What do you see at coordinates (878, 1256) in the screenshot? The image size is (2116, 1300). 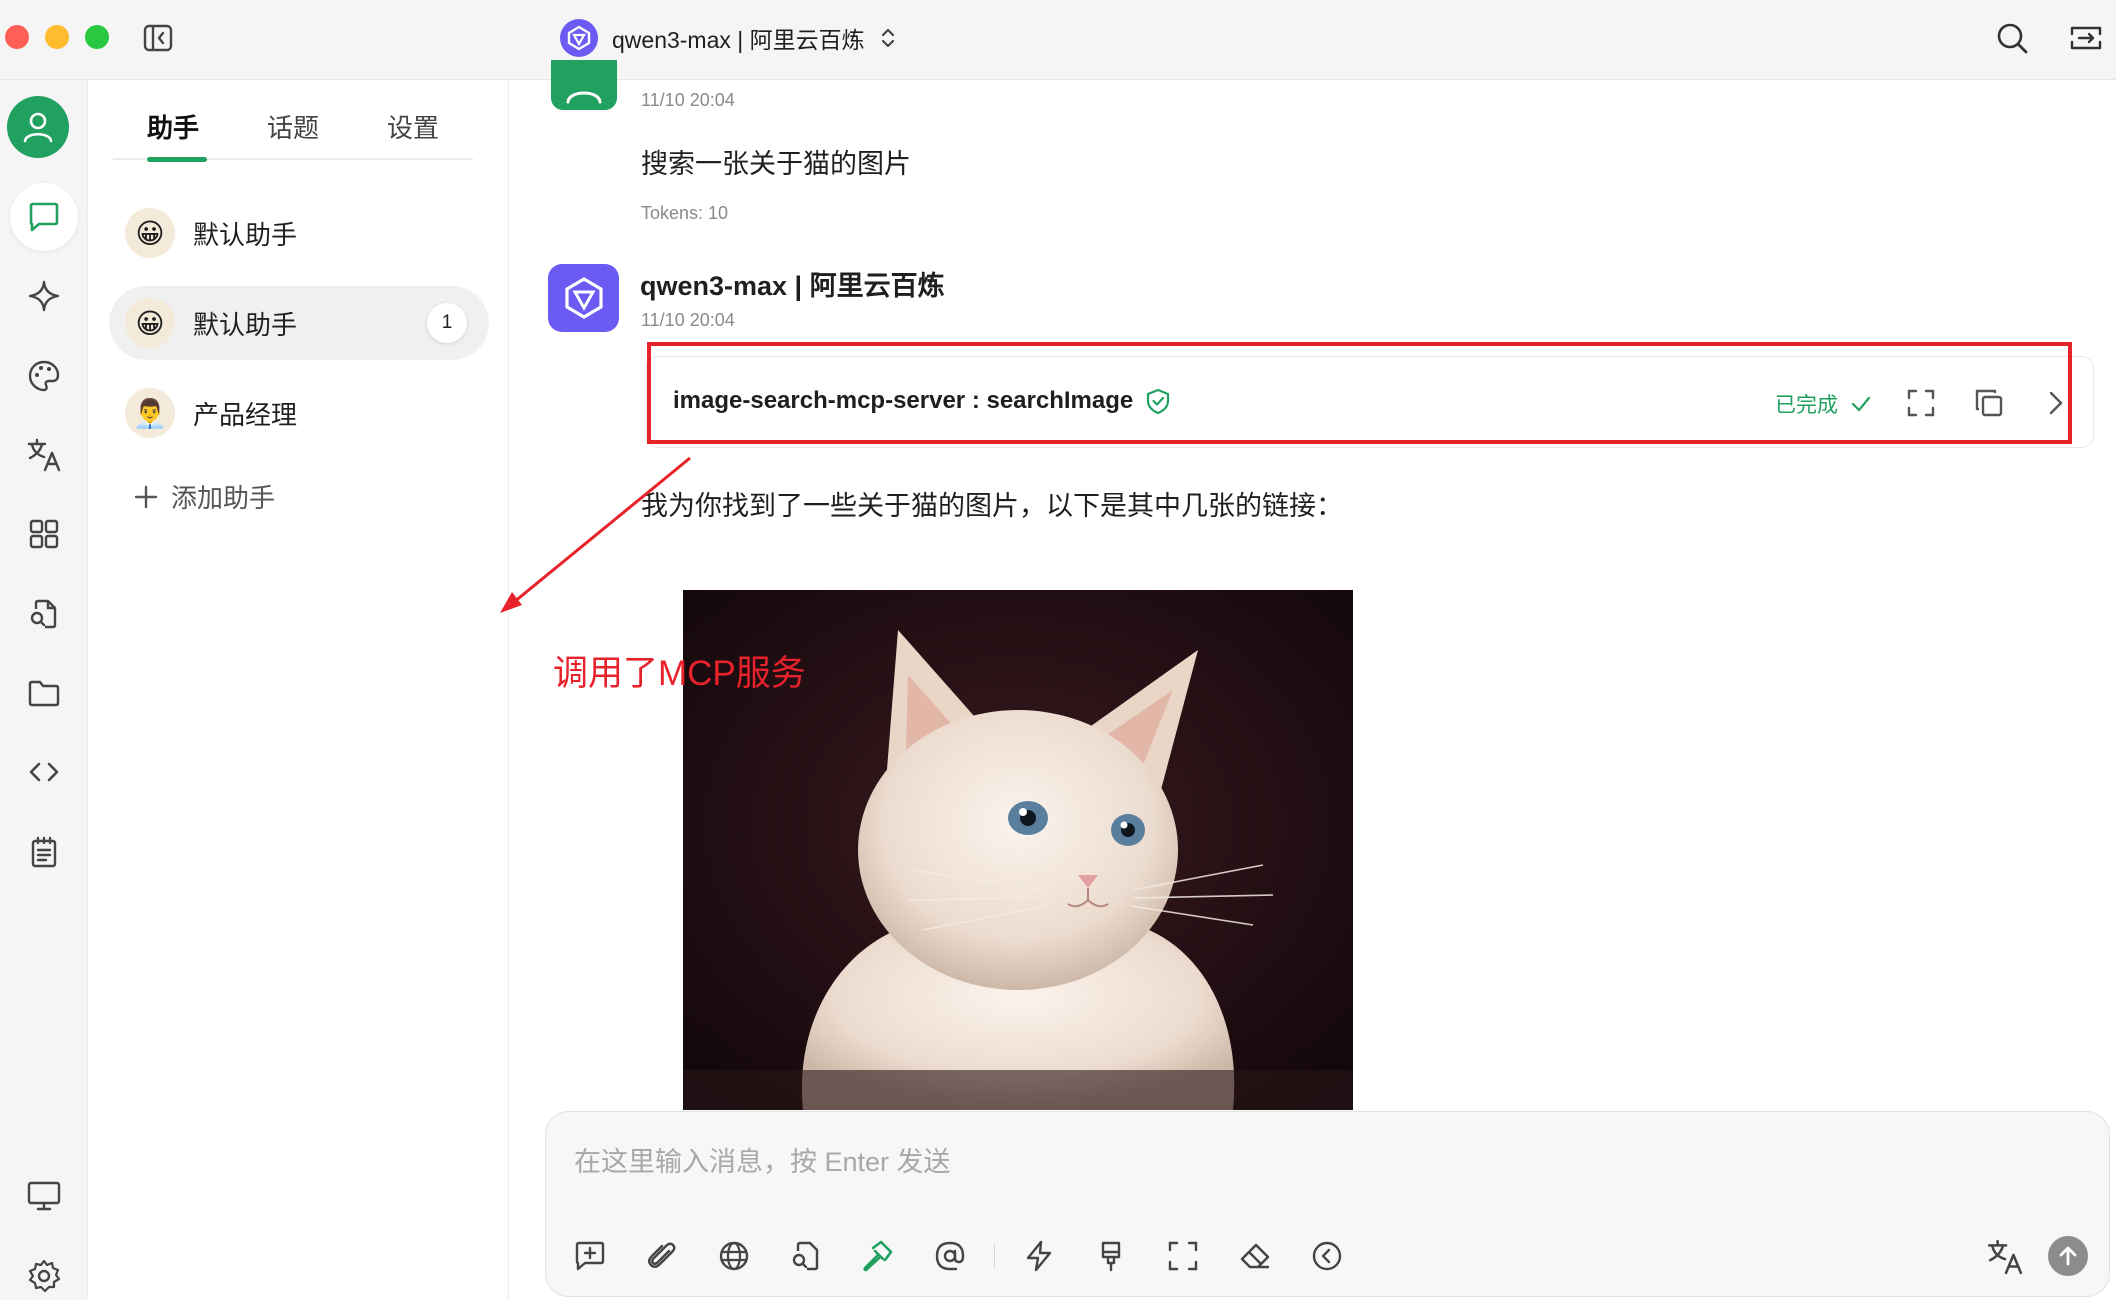 I see `mcp-tools-icon` at bounding box center [878, 1256].